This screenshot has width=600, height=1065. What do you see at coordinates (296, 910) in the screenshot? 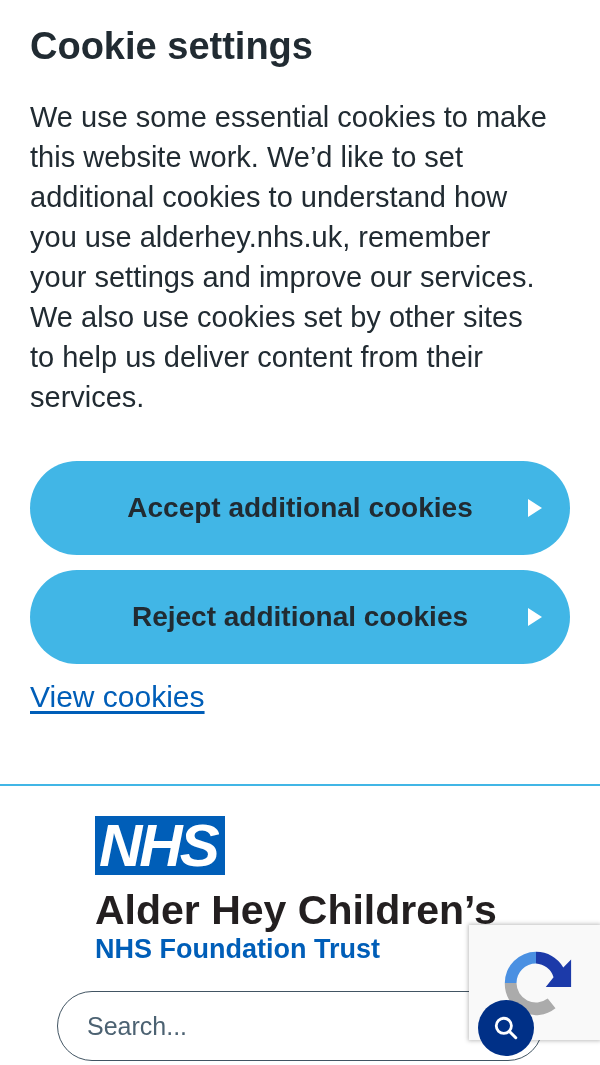
I see `organisation-name: Alder Hey Children’s` at bounding box center [296, 910].